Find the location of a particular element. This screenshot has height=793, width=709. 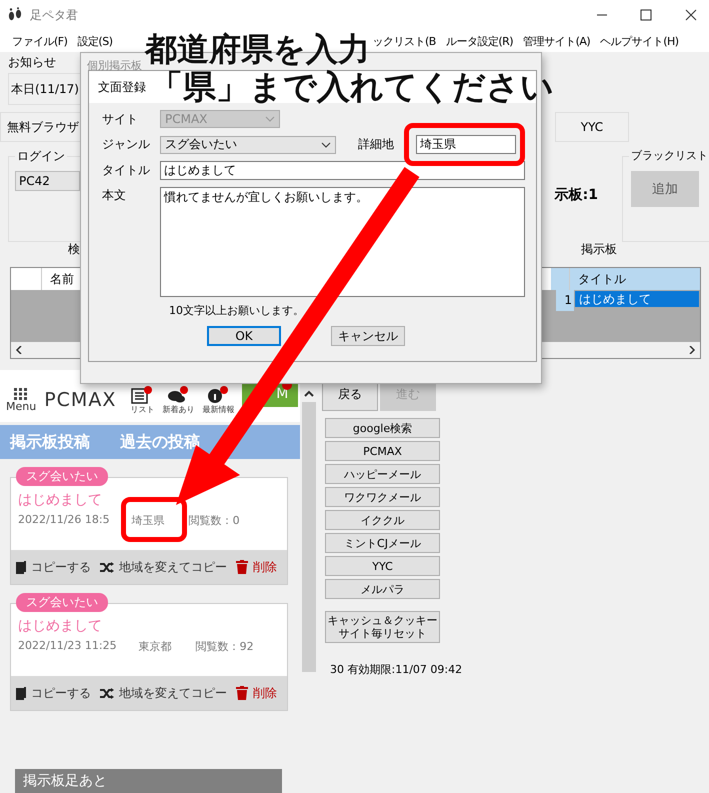

site-button: ワクワクメール is located at coordinates (382, 497).